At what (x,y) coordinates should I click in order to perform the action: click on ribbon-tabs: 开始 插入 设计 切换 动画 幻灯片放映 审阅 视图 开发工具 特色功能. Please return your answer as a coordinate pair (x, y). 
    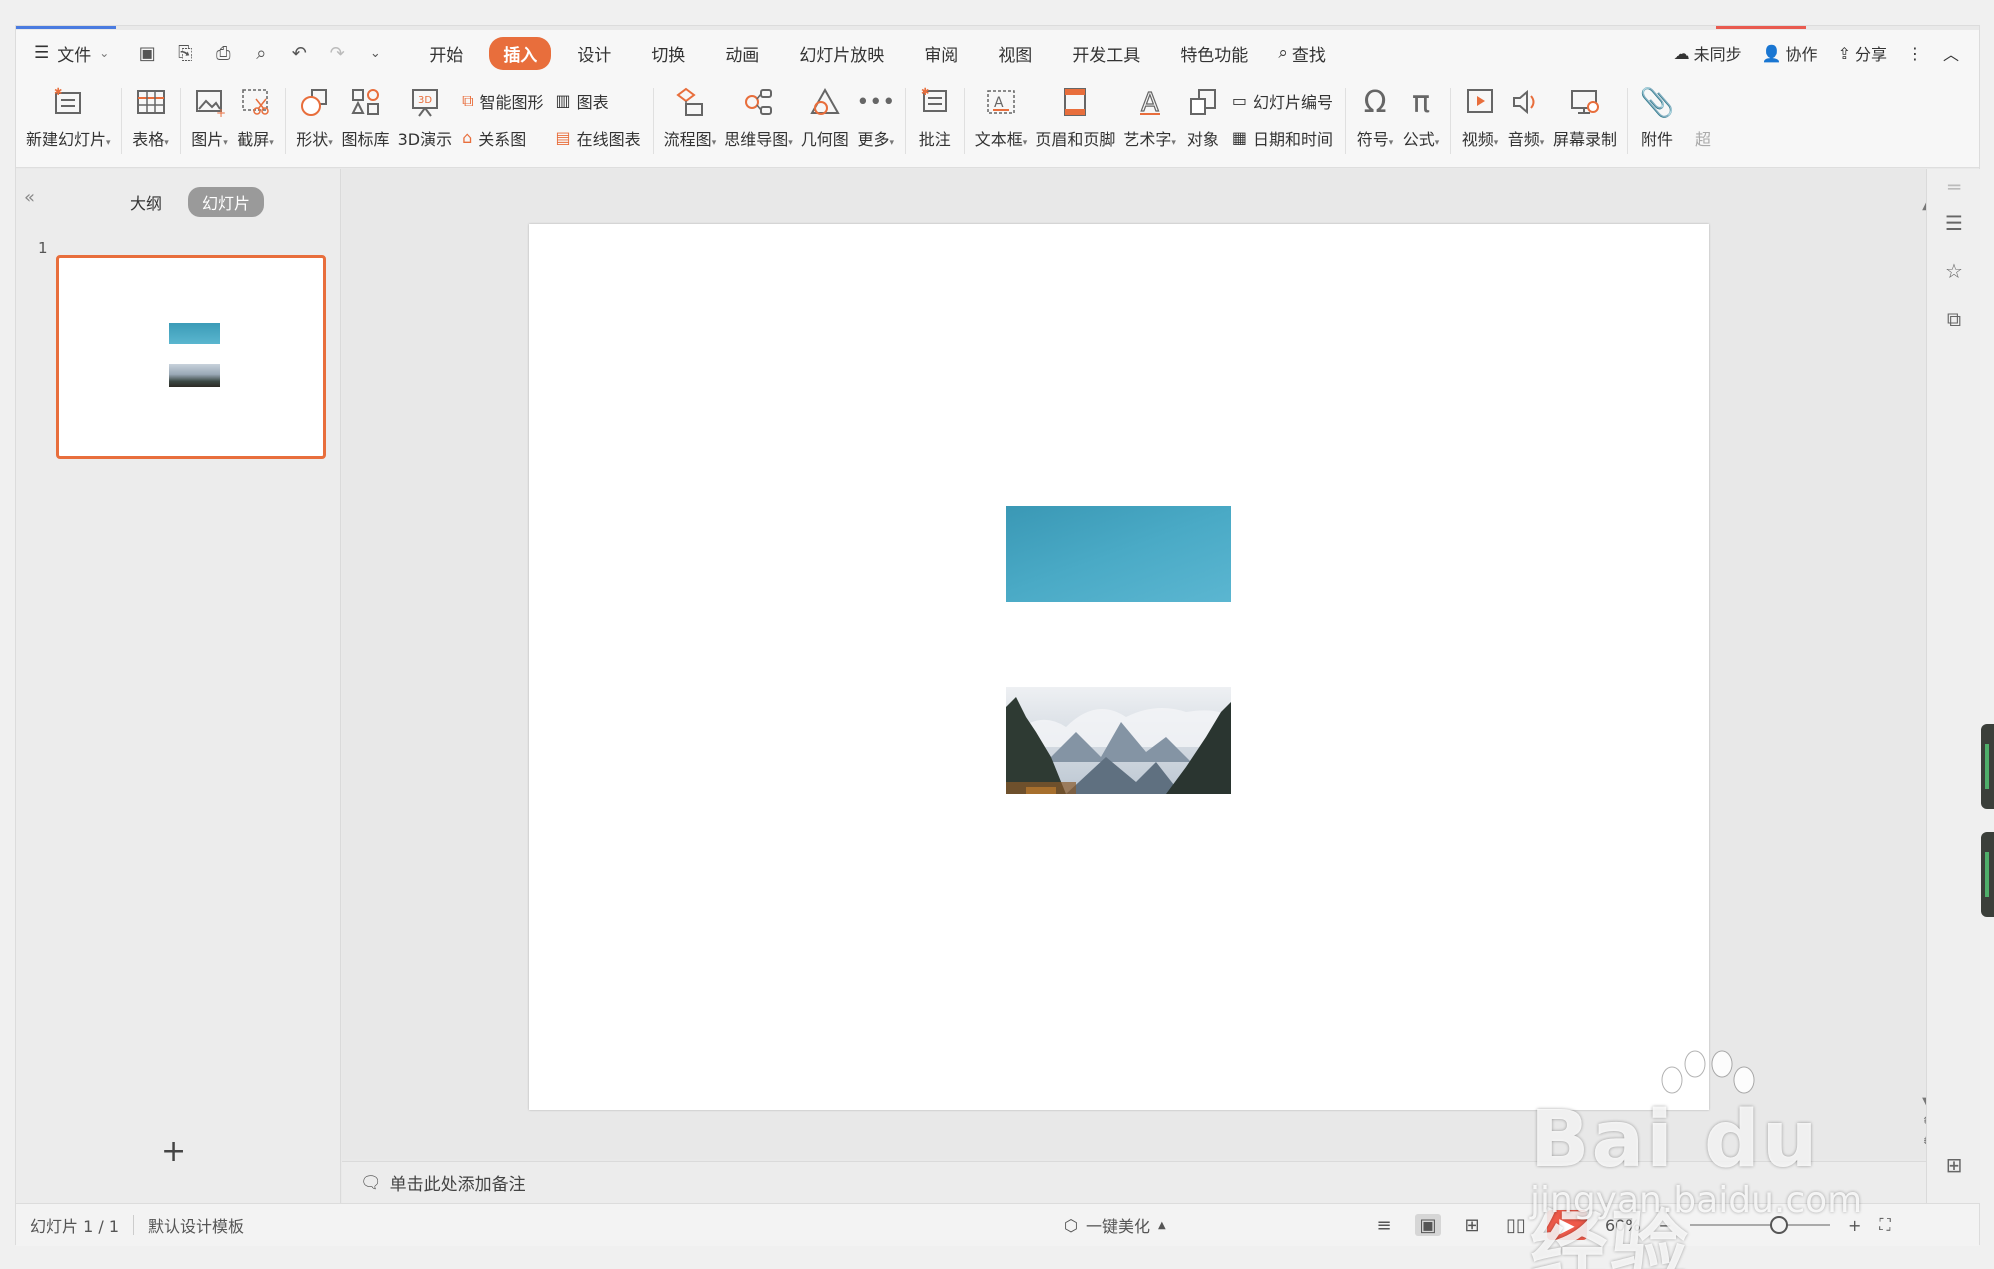
    Looking at the image, I should click on (838, 53).